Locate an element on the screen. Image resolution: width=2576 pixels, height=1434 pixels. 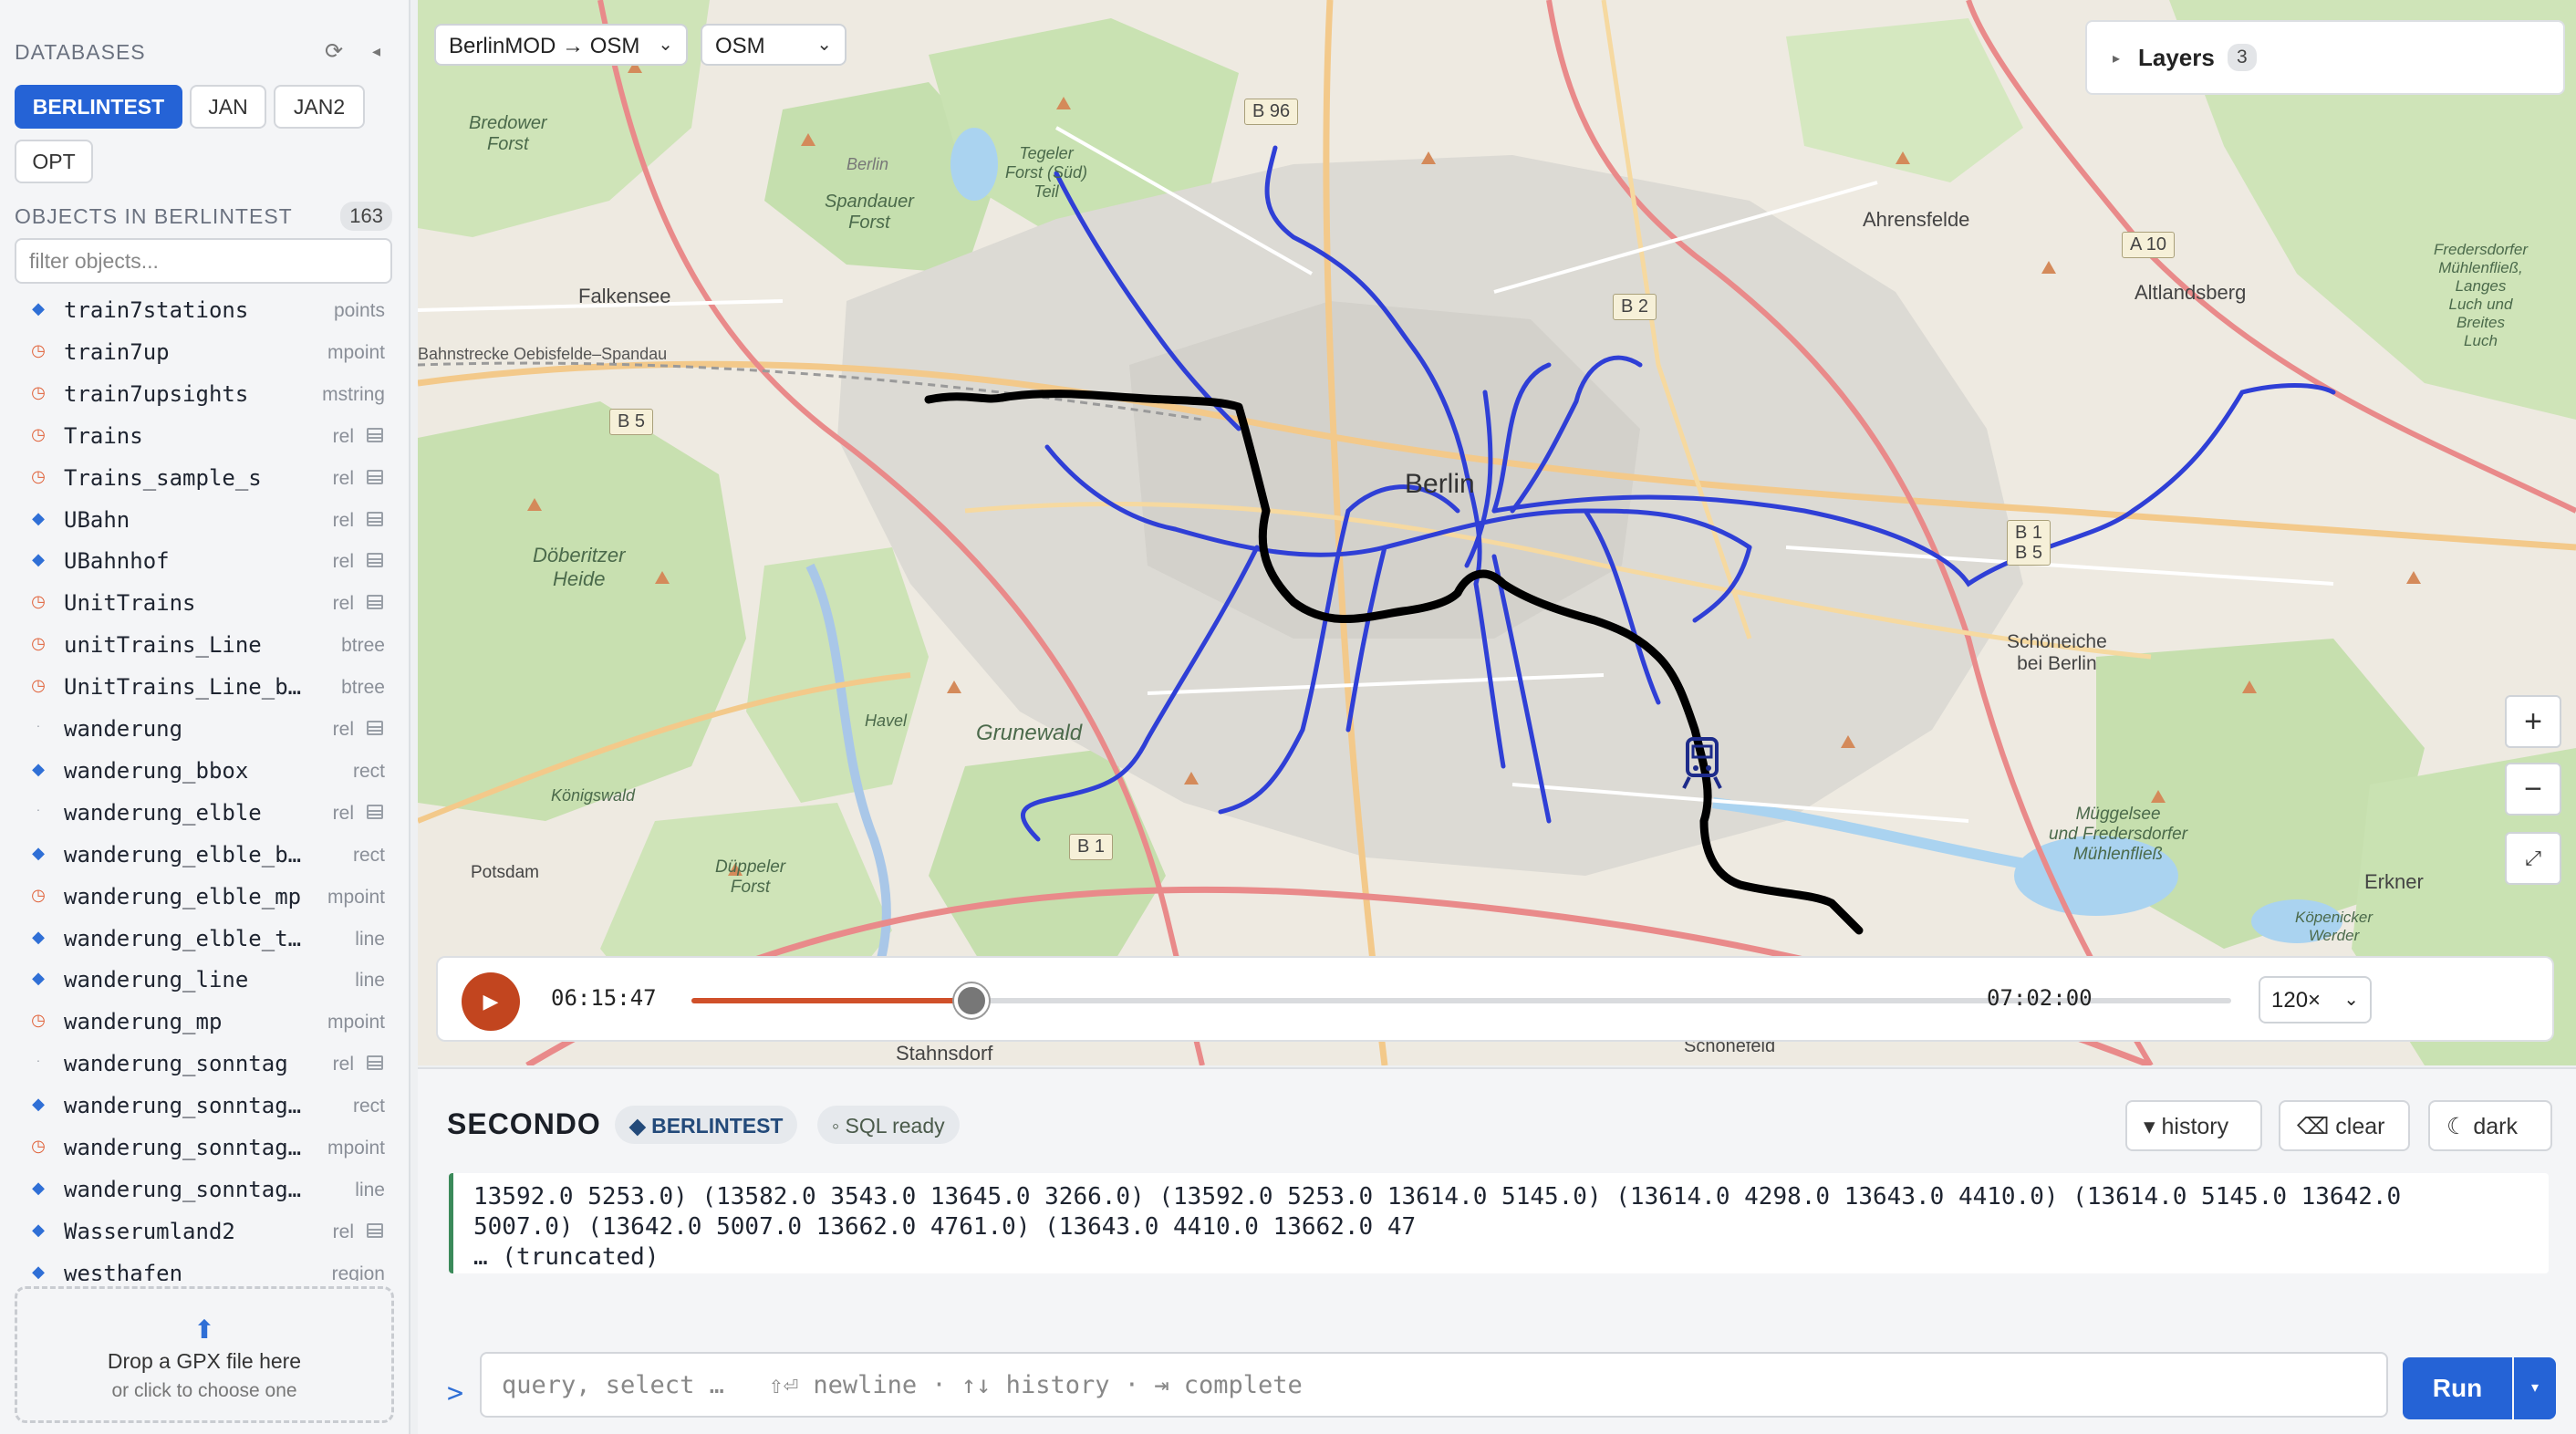
object-list-item: ◆ train7stations points is located at coordinates (204, 311).